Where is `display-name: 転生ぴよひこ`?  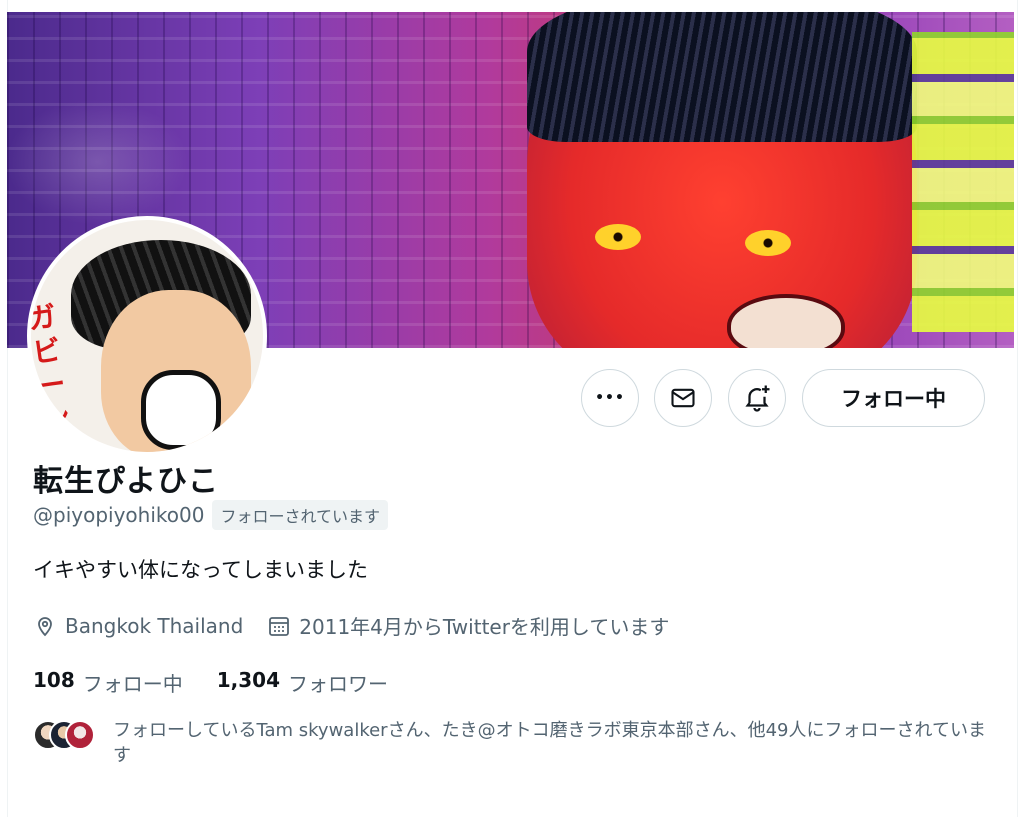 display-name: 転生ぴよひこ is located at coordinates (126, 481).